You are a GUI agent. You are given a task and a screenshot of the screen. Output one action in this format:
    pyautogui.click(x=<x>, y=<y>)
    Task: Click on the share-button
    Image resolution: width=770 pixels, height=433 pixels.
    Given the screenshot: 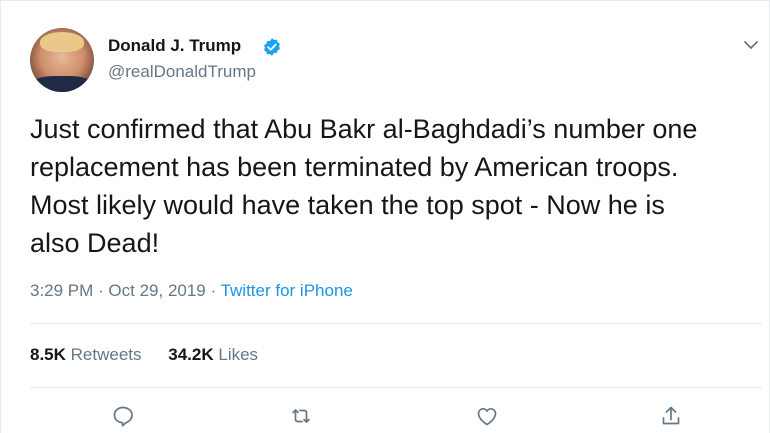 What is the action you would take?
    pyautogui.click(x=671, y=416)
    